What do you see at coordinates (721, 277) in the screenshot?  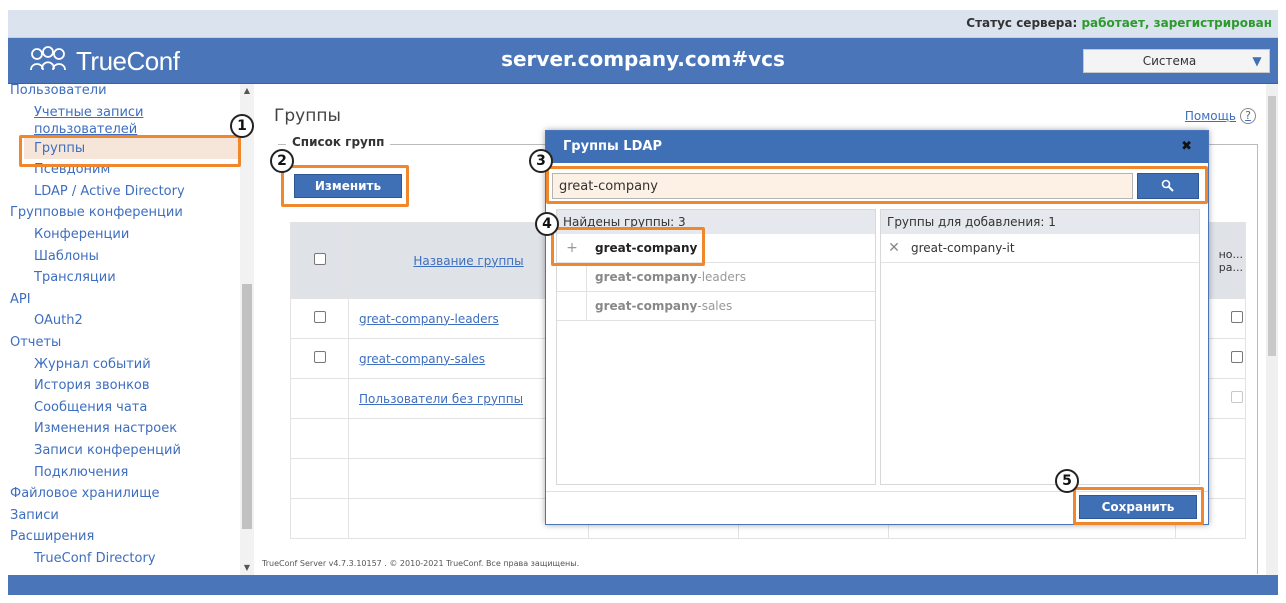 I see `found-group-suffix: -leaders` at bounding box center [721, 277].